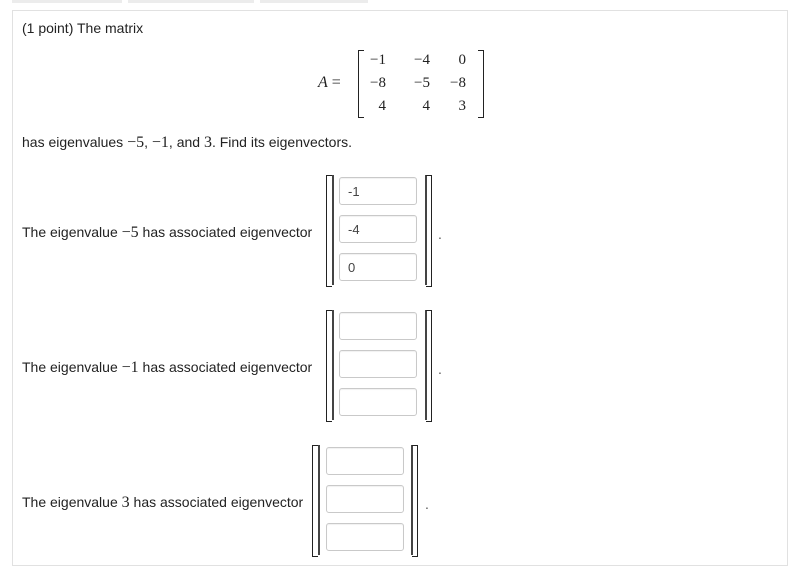 This screenshot has height=574, width=805. Describe the element at coordinates (422, 60) in the screenshot. I see `matrix-cell: −4` at that location.